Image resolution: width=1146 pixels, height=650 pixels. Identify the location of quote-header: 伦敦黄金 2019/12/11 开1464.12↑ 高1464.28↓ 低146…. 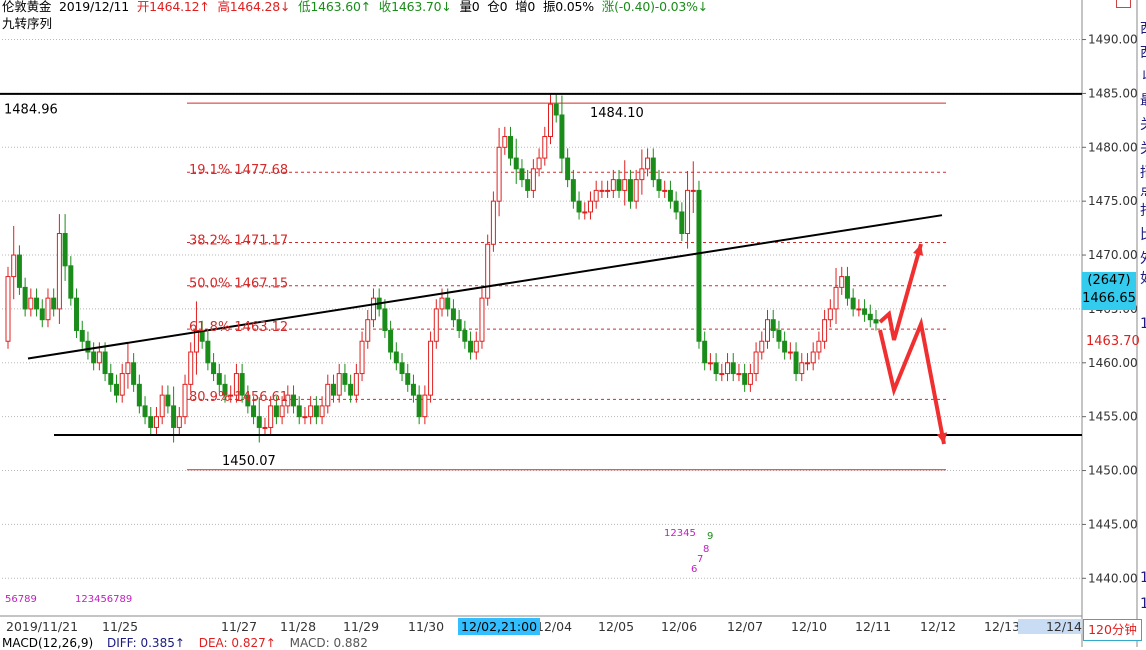
(357, 7).